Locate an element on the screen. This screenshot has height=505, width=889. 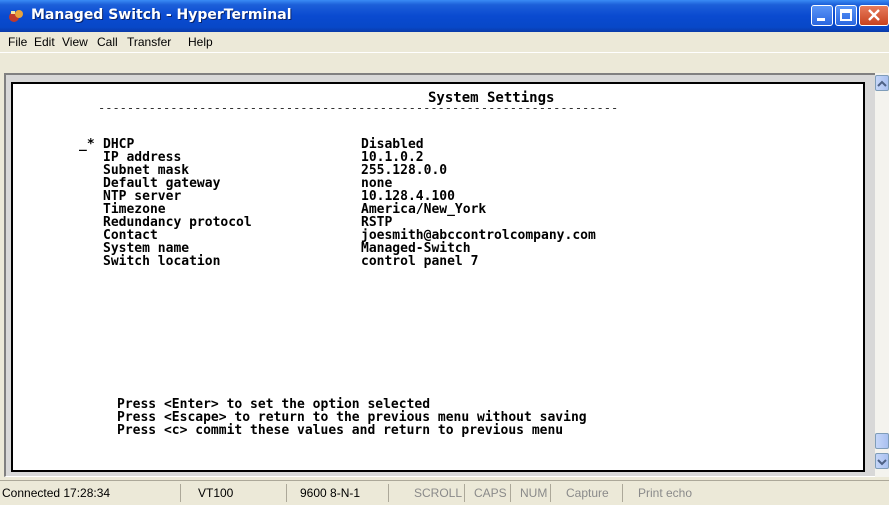
emulation-status: VT100 is located at coordinates (216, 493).